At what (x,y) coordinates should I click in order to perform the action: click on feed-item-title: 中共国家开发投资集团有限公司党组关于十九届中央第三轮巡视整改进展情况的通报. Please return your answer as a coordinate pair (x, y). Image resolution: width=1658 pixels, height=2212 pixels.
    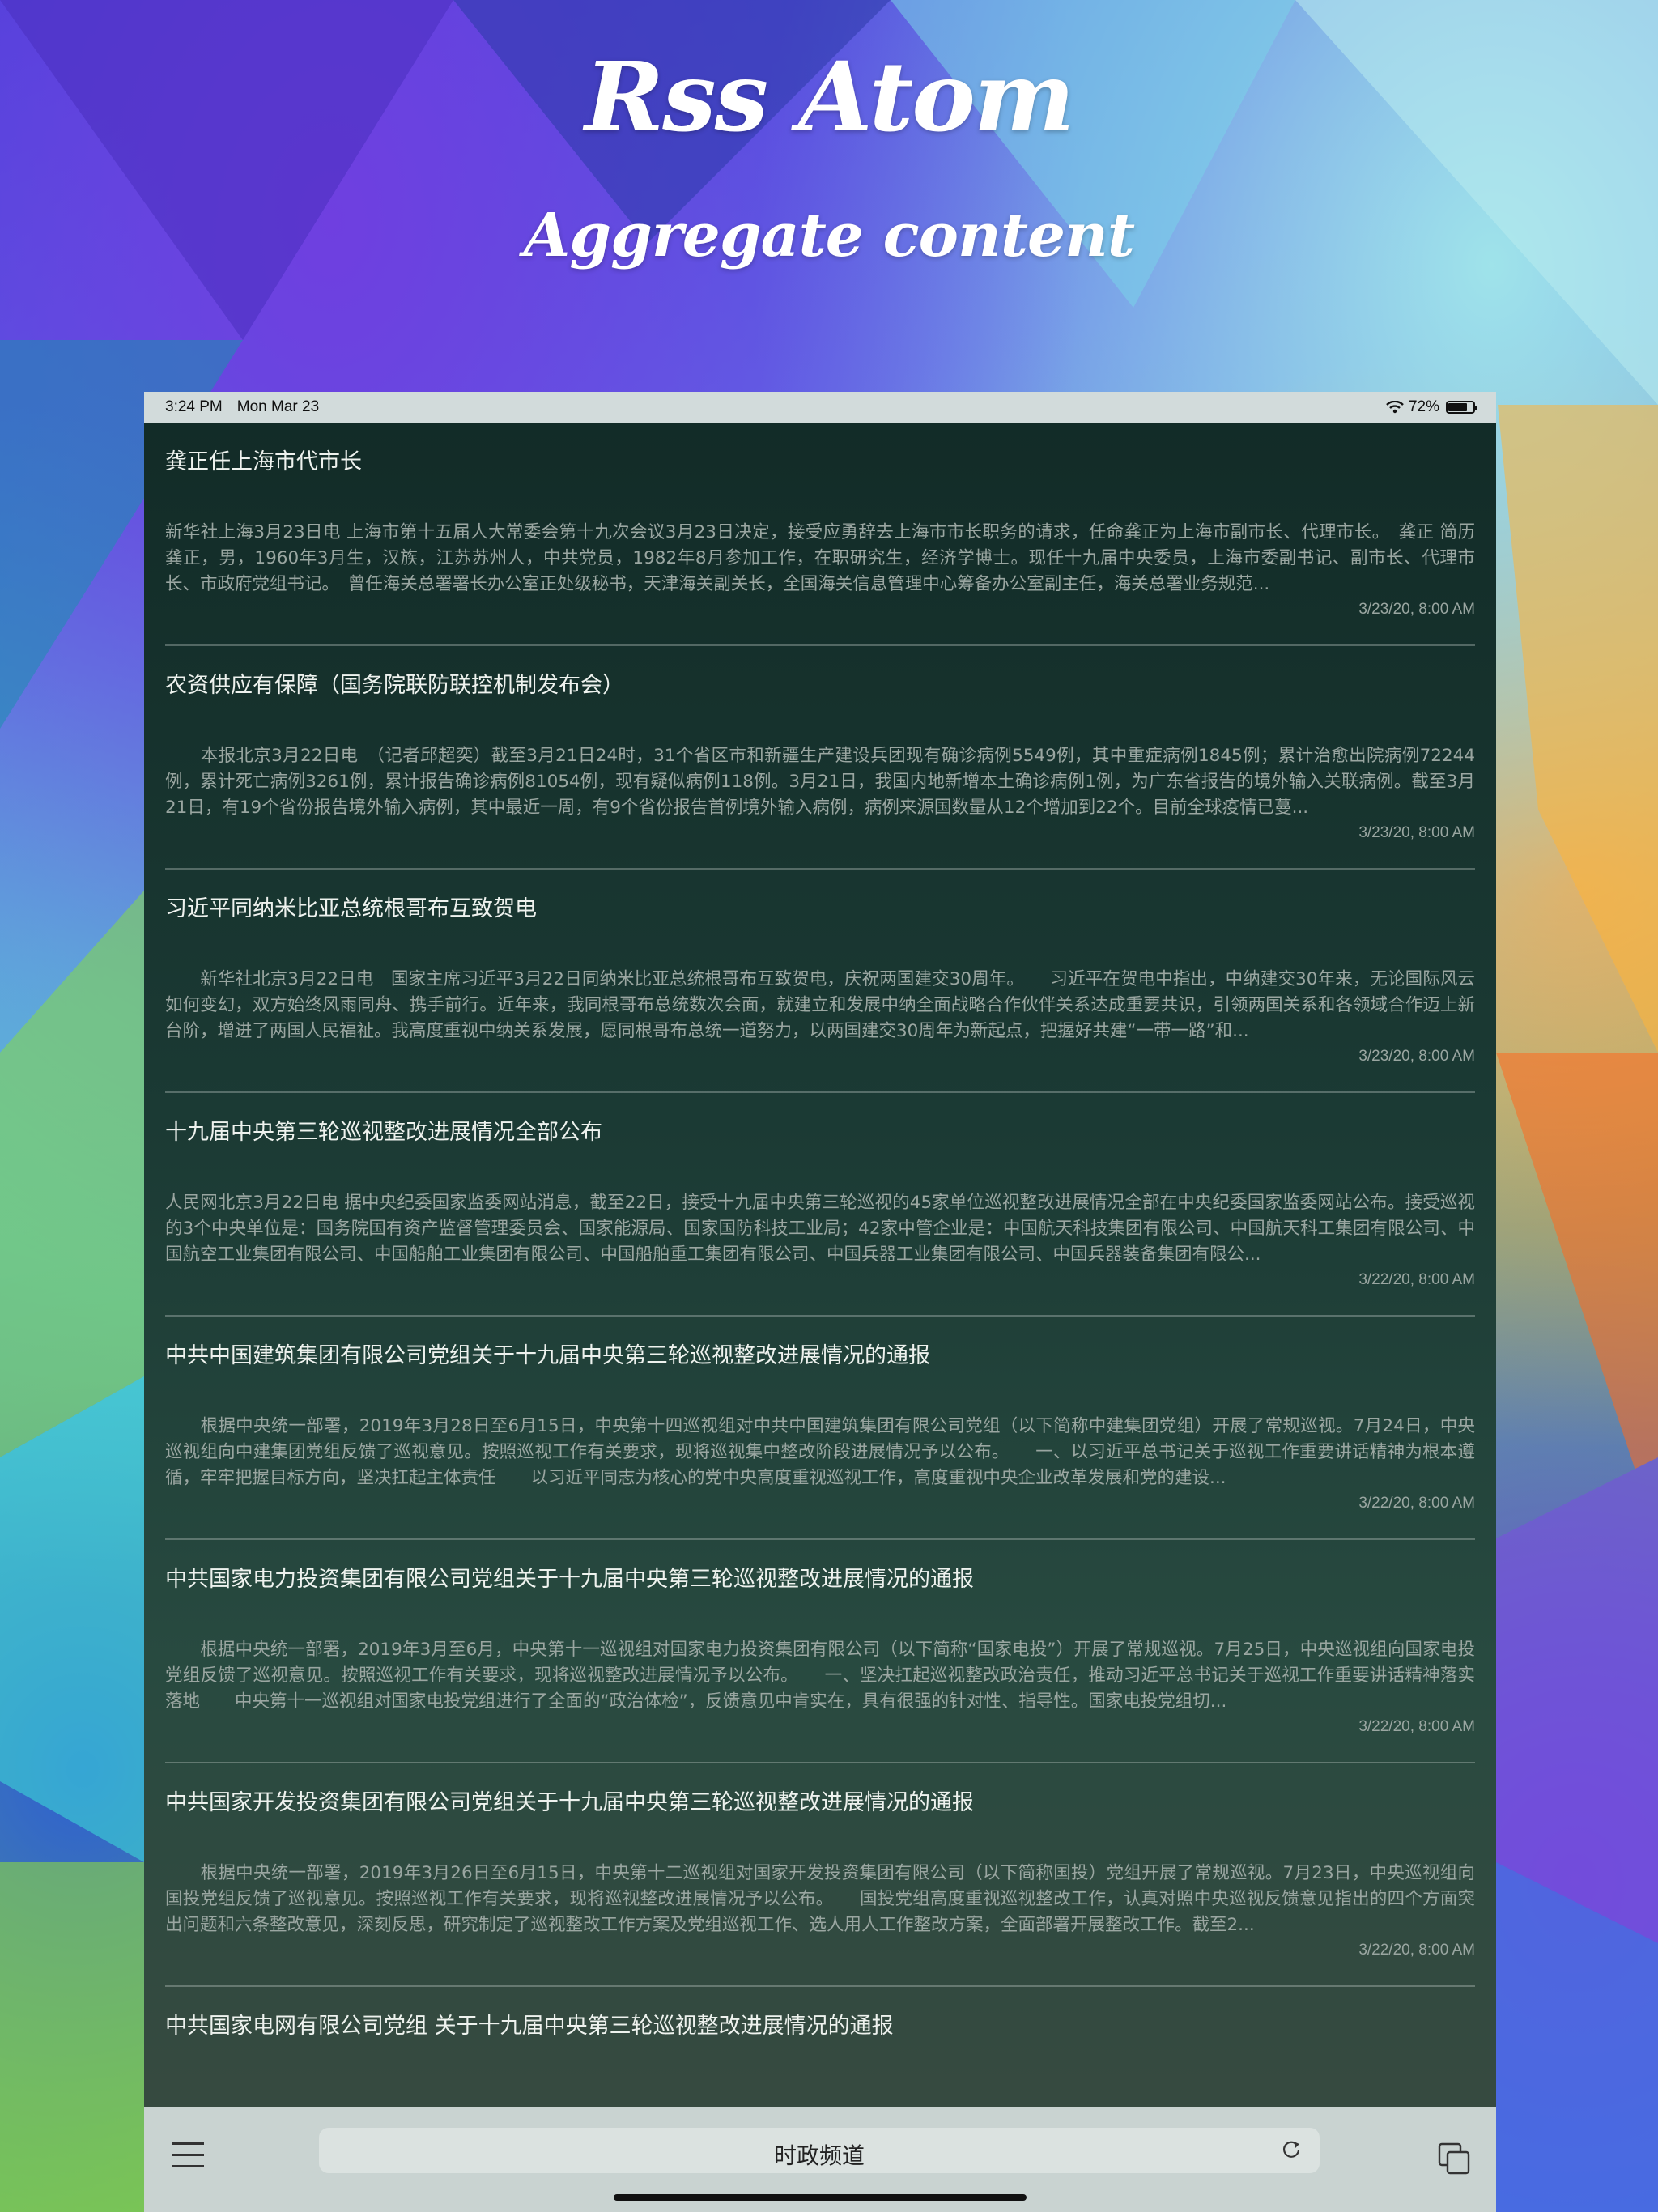
    Looking at the image, I should click on (569, 1803).